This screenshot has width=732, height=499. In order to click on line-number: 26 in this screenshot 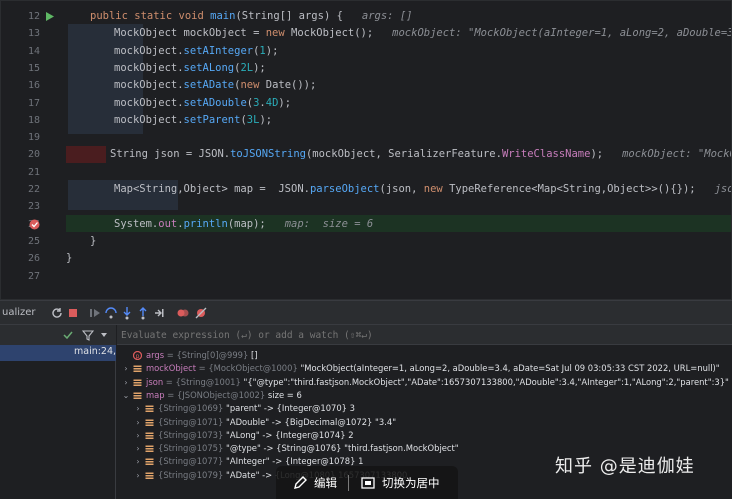, I will do `click(20, 258)`.